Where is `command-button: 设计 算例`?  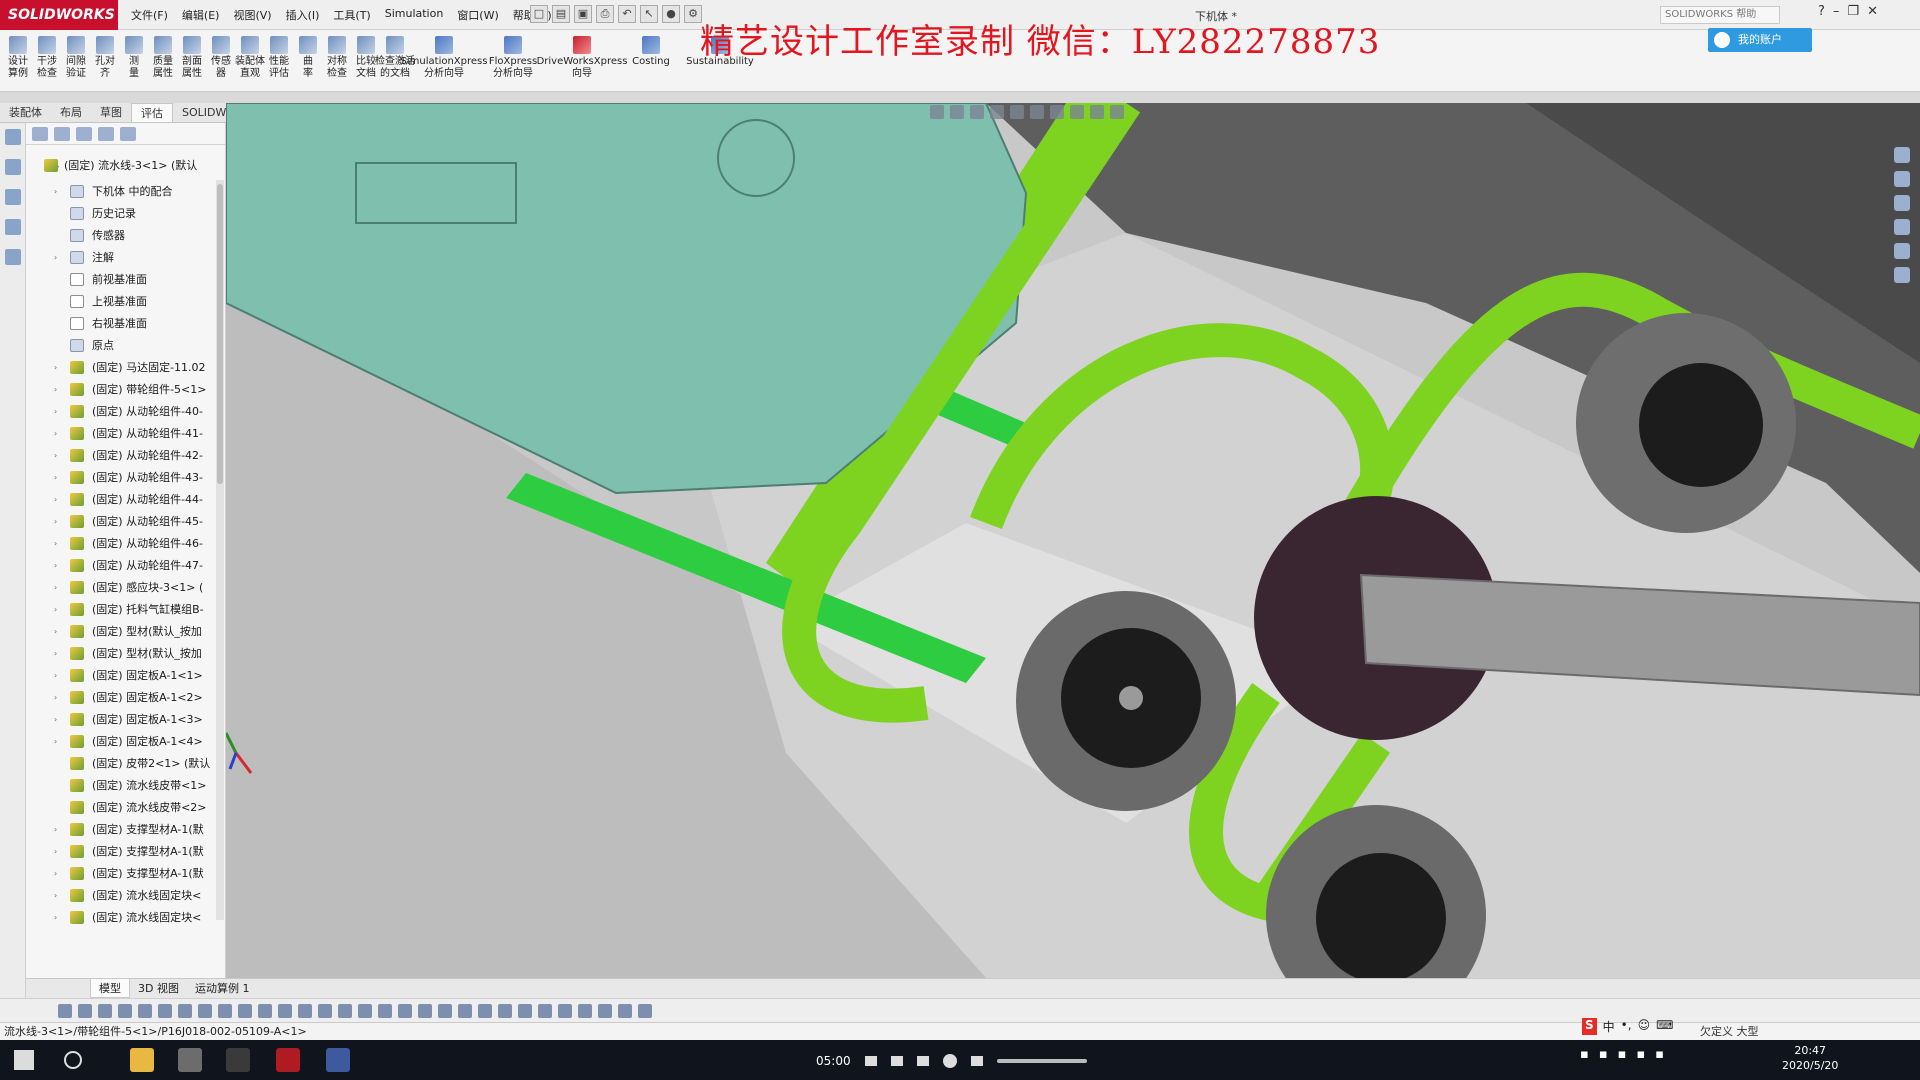 command-button: 设计 算例 is located at coordinates (18, 60).